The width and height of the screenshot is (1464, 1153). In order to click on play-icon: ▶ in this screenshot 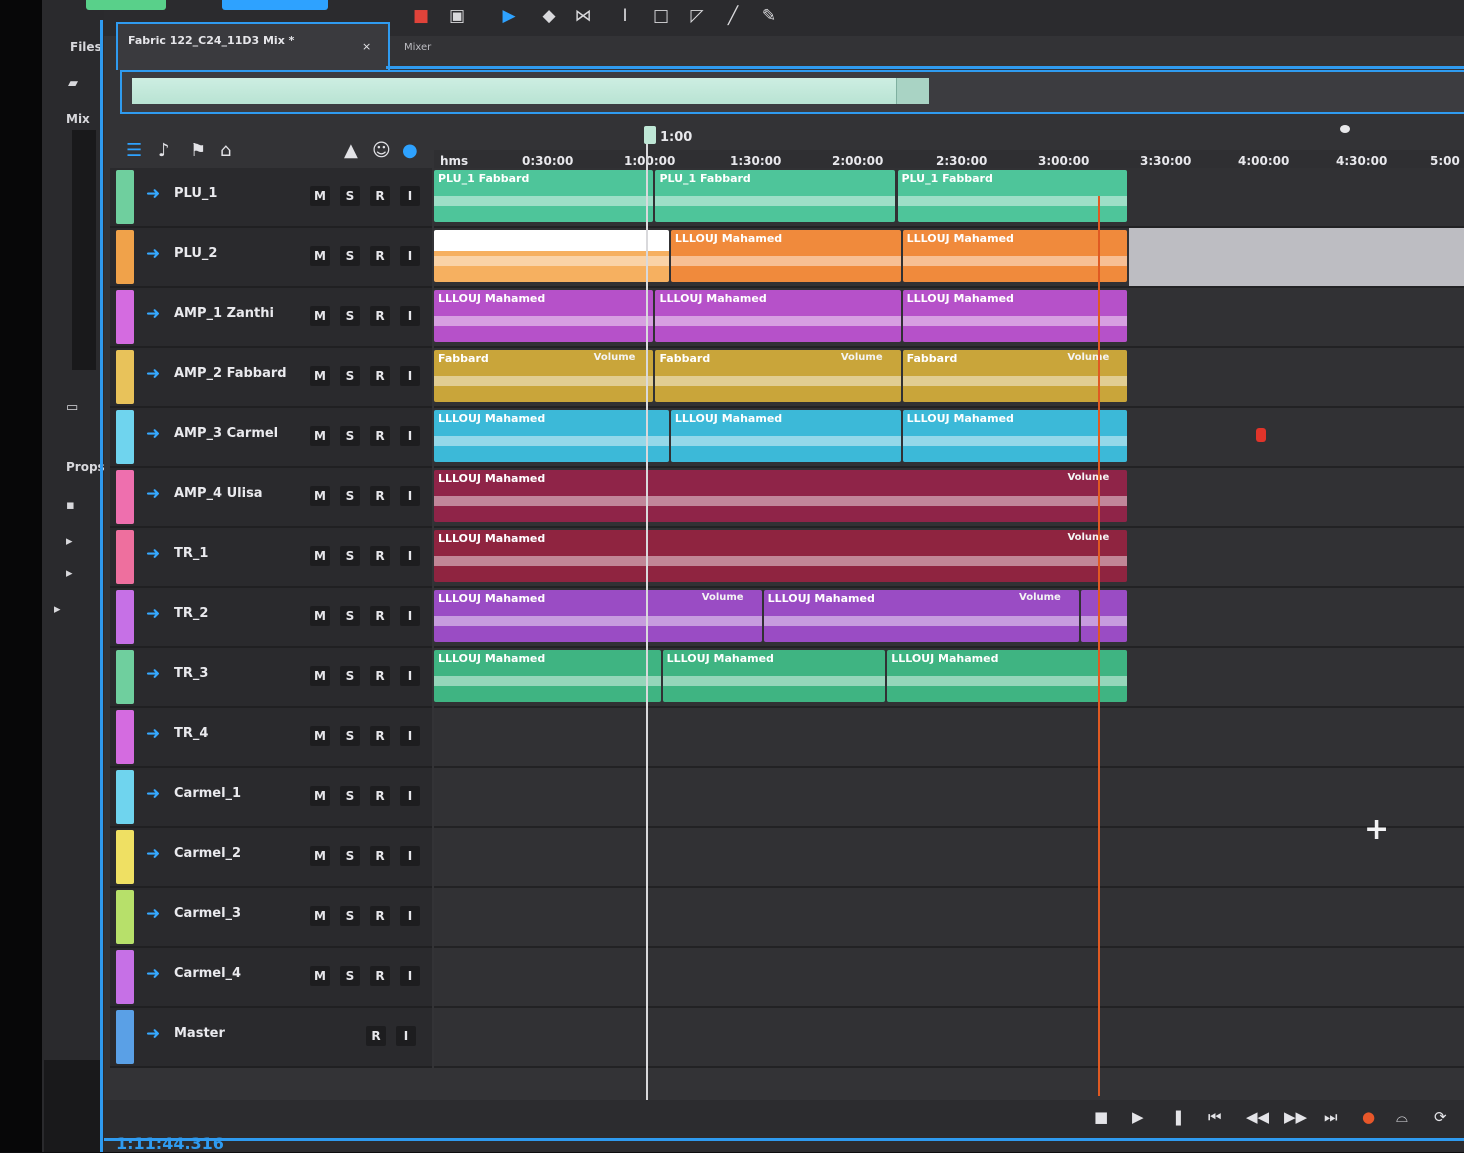, I will do `click(1138, 1117)`.